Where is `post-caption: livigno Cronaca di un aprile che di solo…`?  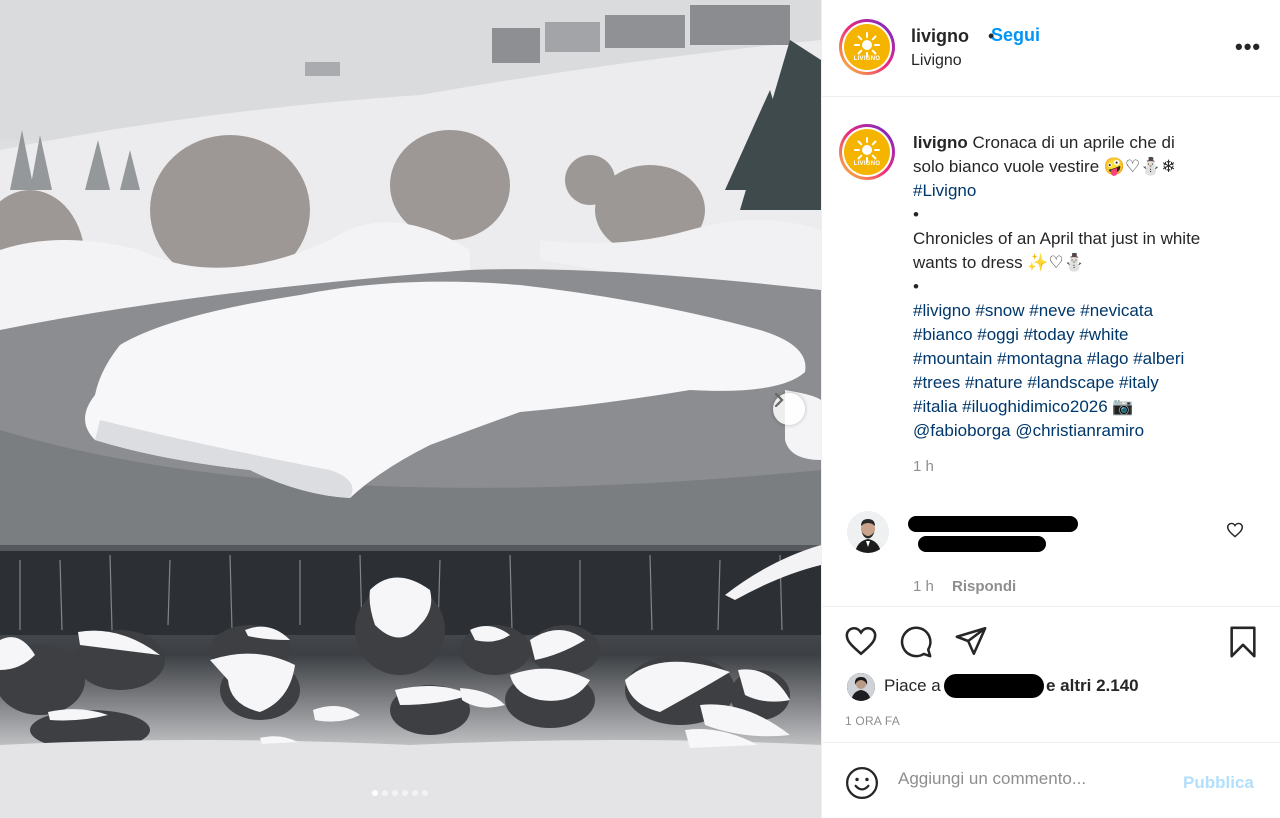 post-caption: livigno Cronaca di un aprile che di solo… is located at coordinates (1080, 287).